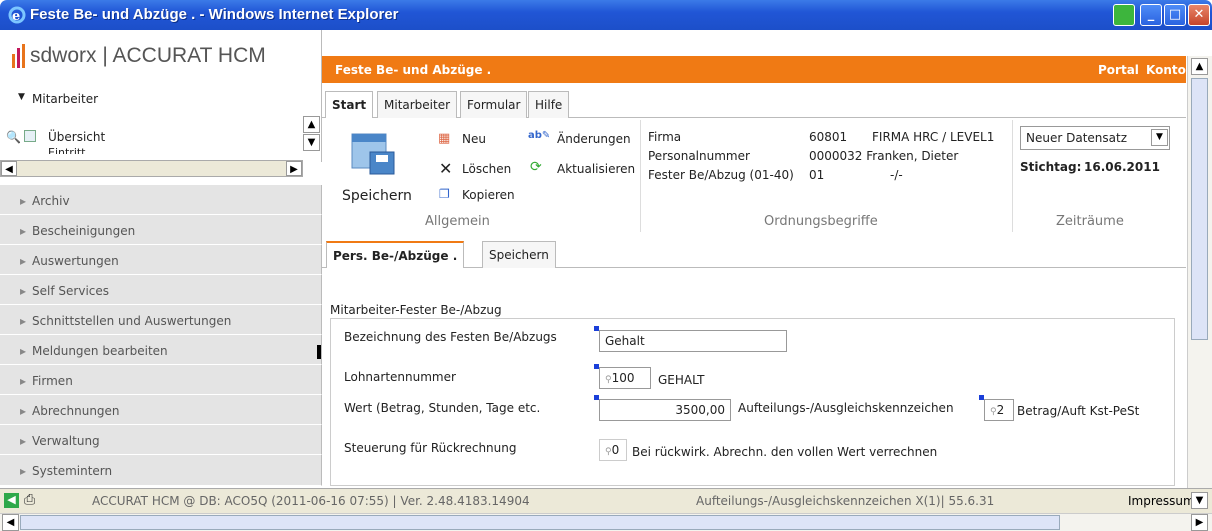 Image resolution: width=1212 pixels, height=531 pixels. Describe the element at coordinates (377, 196) in the screenshot. I see `speichern-button: Speichern` at that location.